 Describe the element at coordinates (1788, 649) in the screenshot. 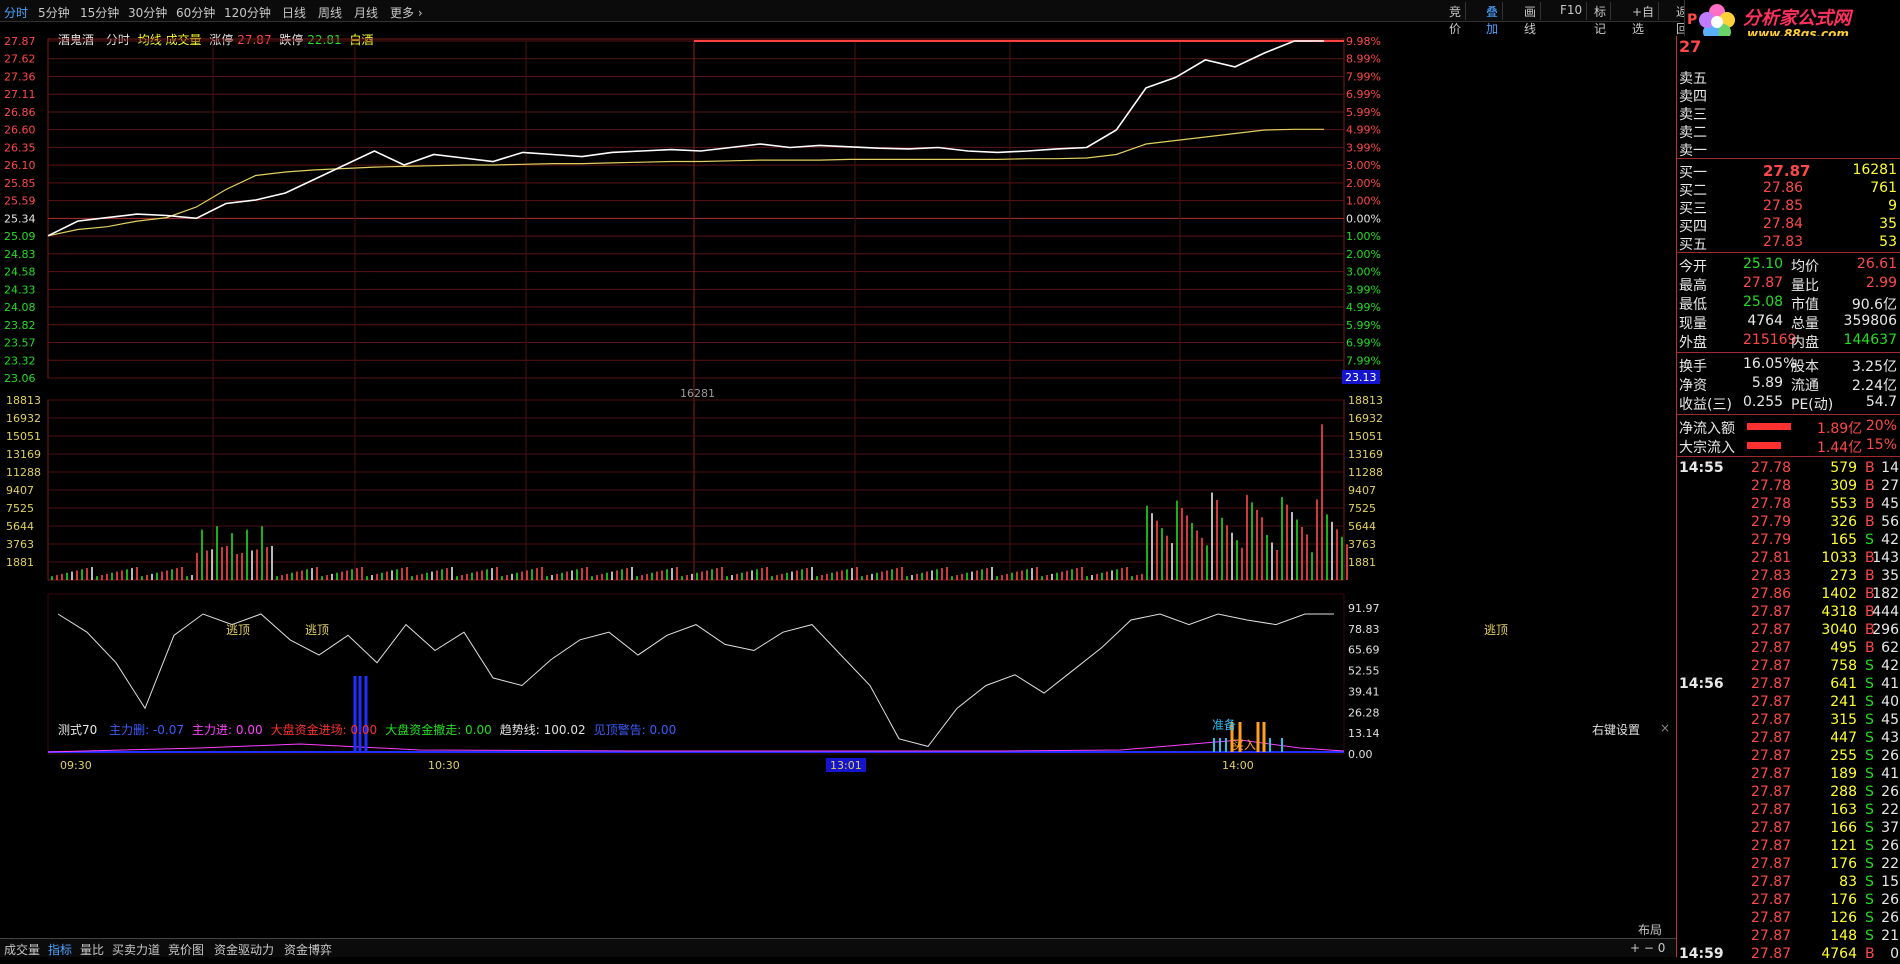

I see `tick-row: 27.87 495 B 62` at that location.